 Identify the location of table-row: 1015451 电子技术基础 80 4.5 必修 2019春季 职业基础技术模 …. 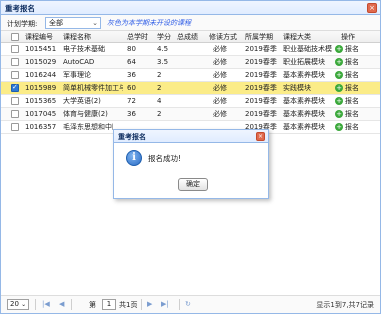
(190, 49).